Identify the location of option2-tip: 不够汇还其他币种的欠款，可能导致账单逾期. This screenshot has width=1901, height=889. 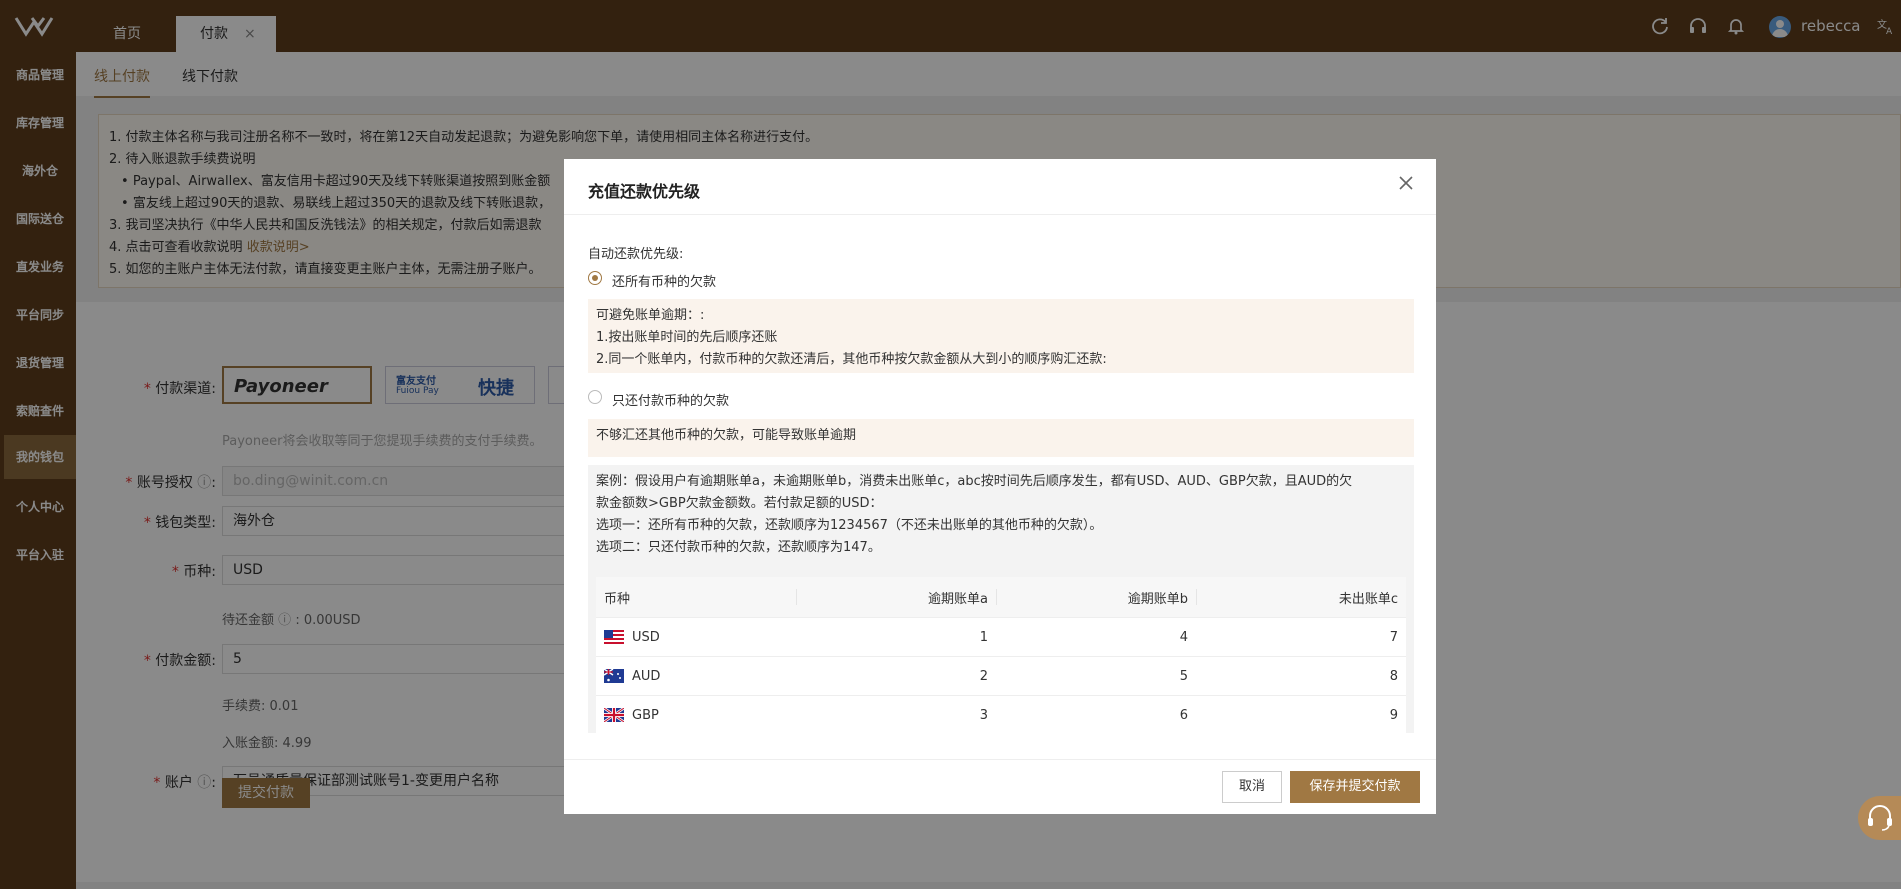
(1001, 438).